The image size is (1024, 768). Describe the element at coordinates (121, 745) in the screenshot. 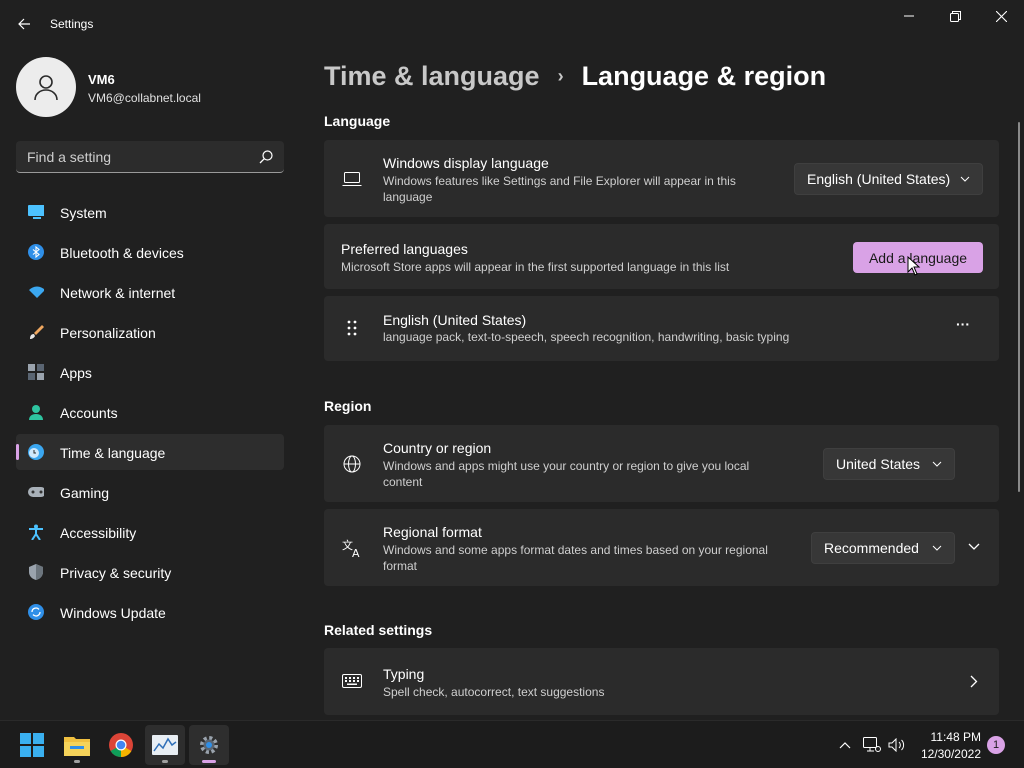

I see `taskbar-chrome` at that location.